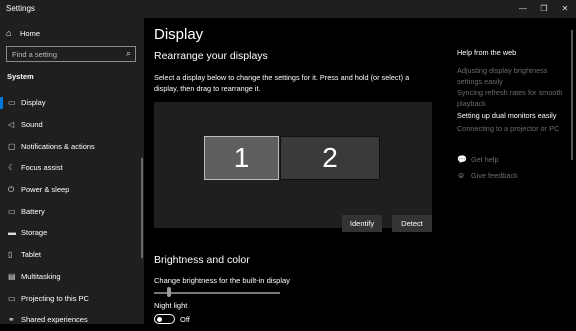  What do you see at coordinates (72, 125) in the screenshot?
I see `sidebar-item-sound: ◁ Sound` at bounding box center [72, 125].